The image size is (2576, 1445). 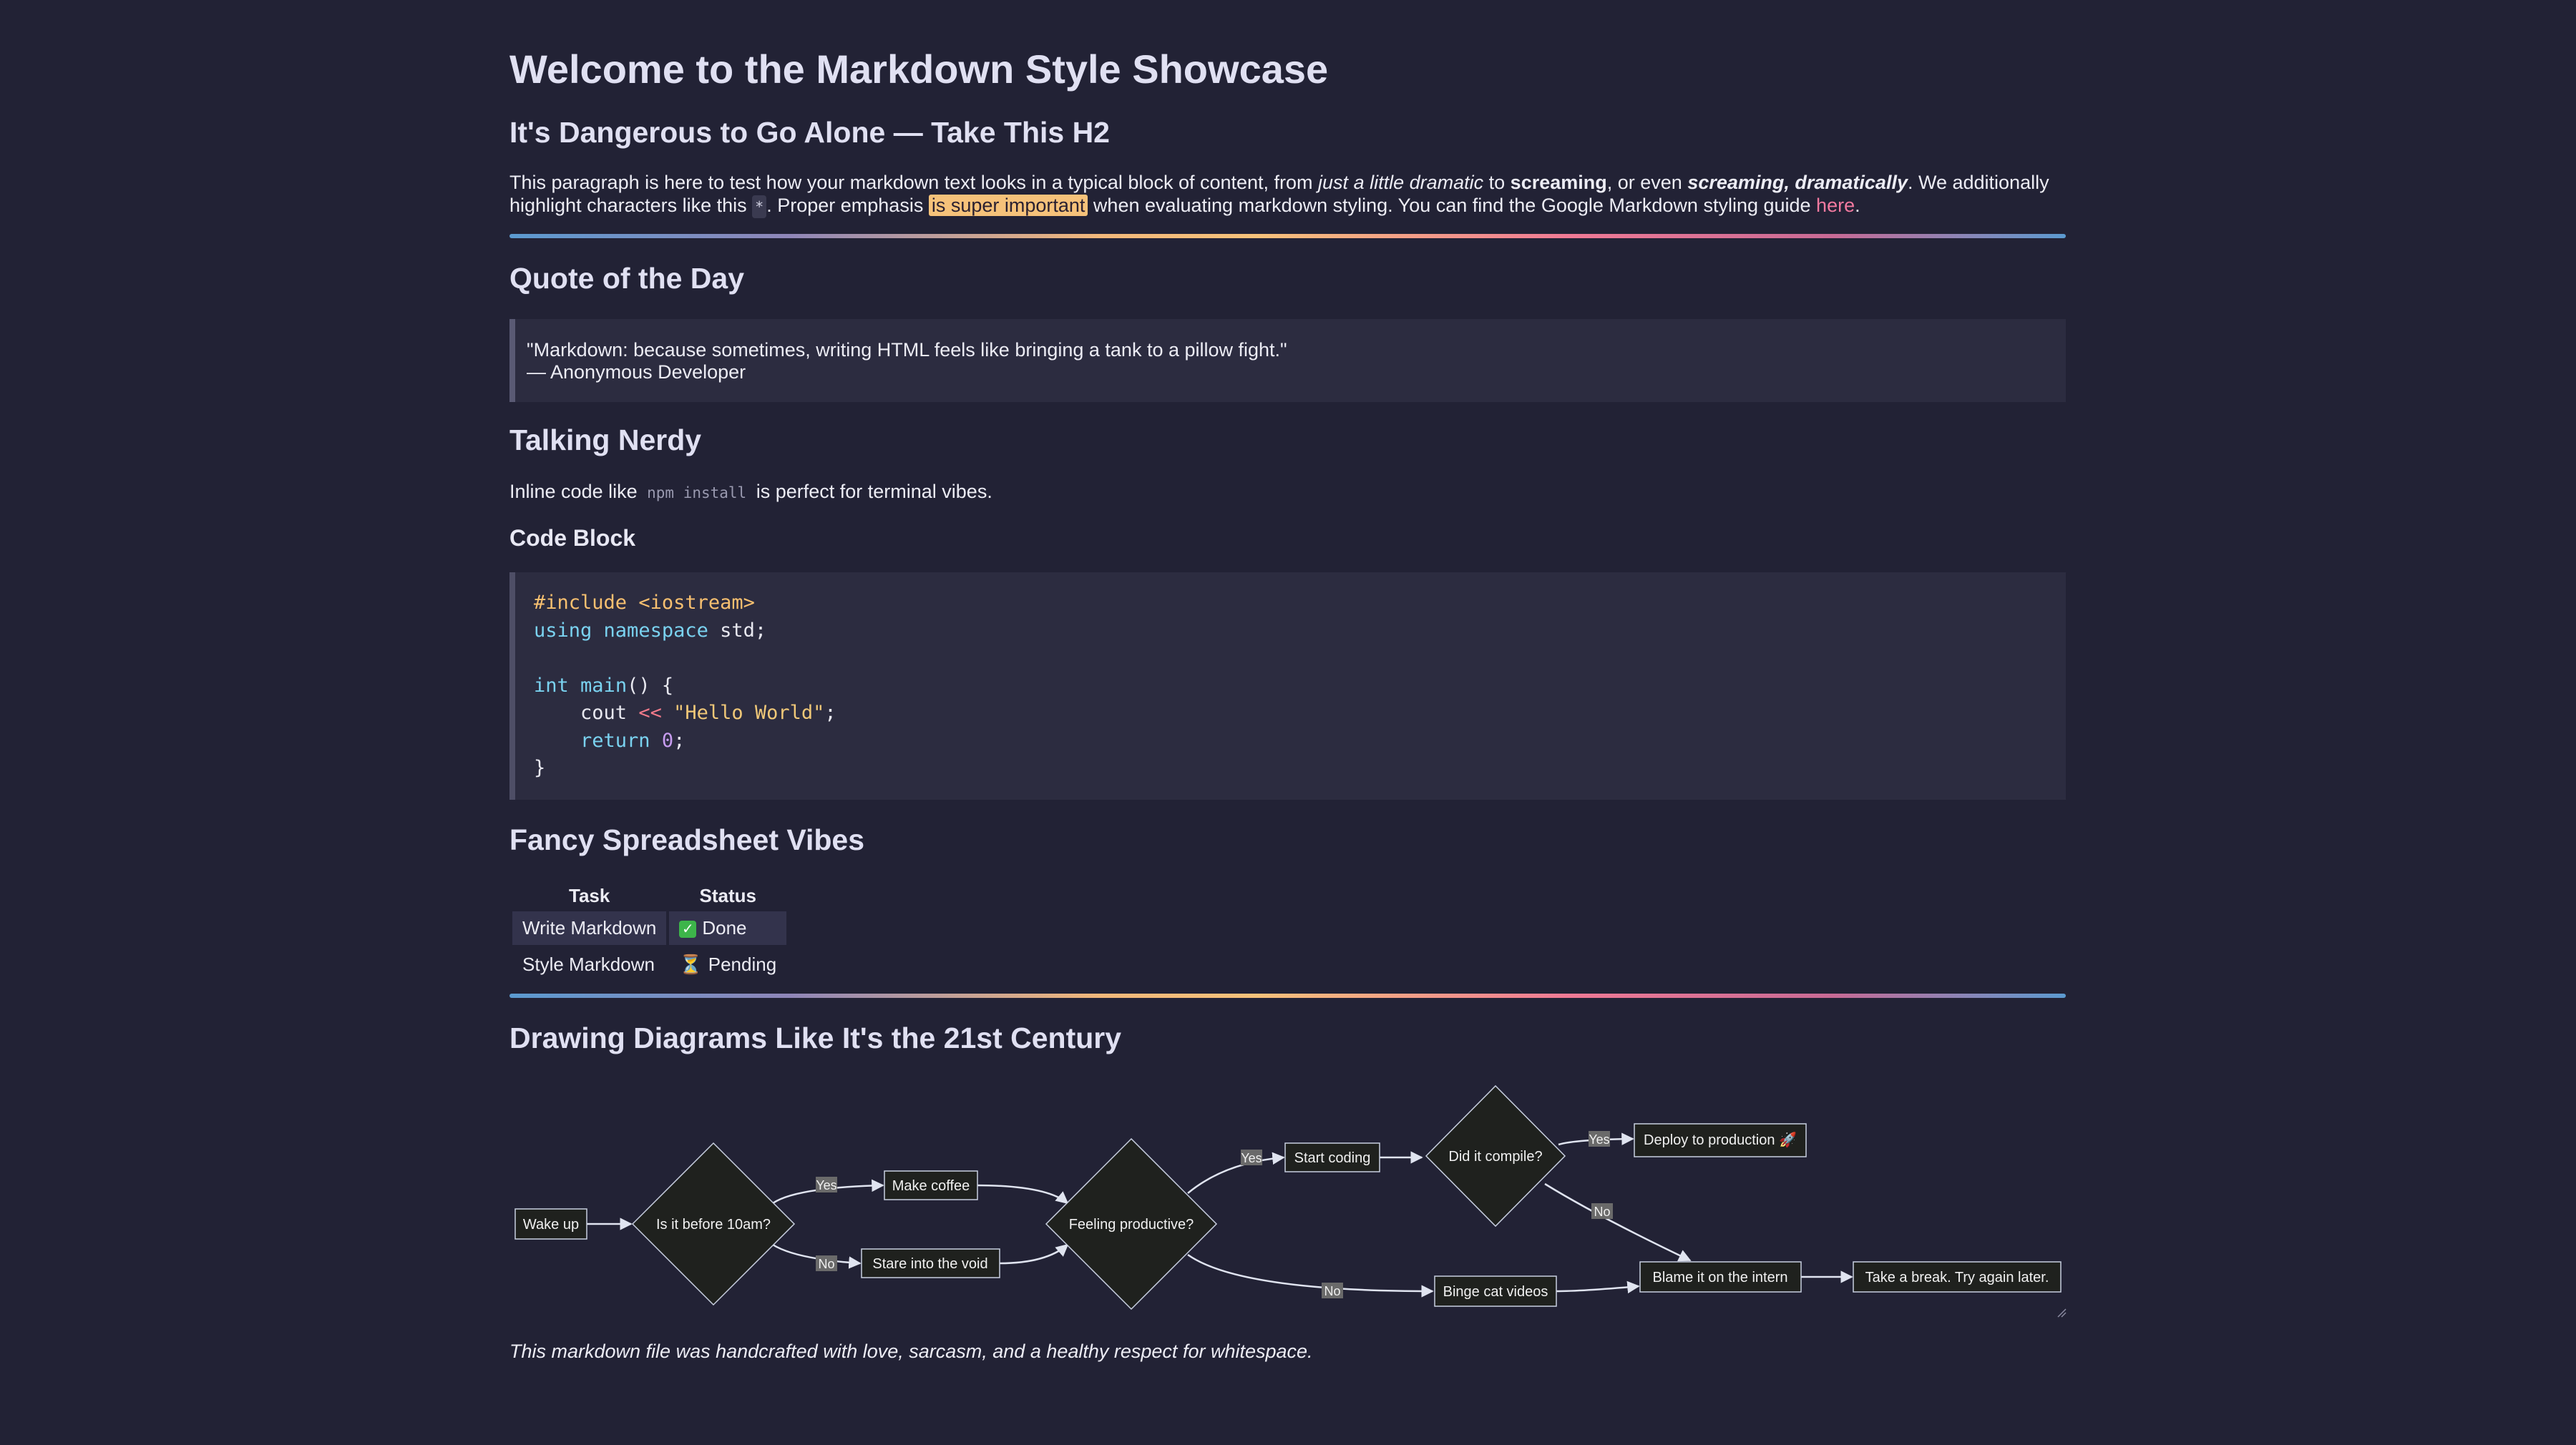 I want to click on text-run: . Proper emphasis, so click(x=847, y=205).